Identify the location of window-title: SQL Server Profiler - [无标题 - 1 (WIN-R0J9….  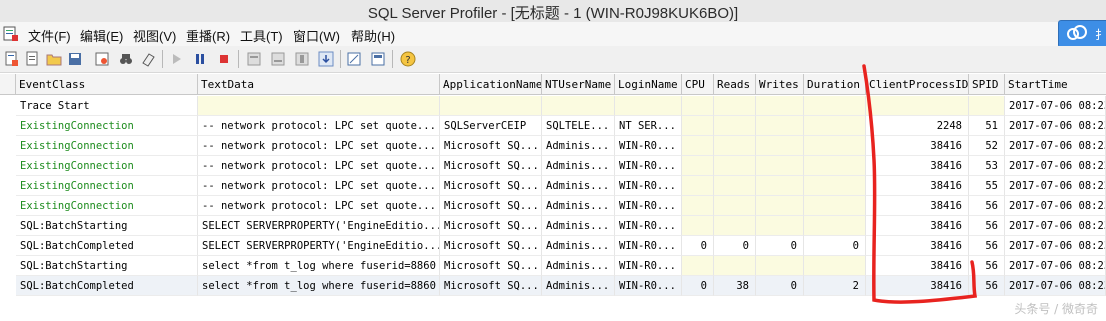
(553, 13).